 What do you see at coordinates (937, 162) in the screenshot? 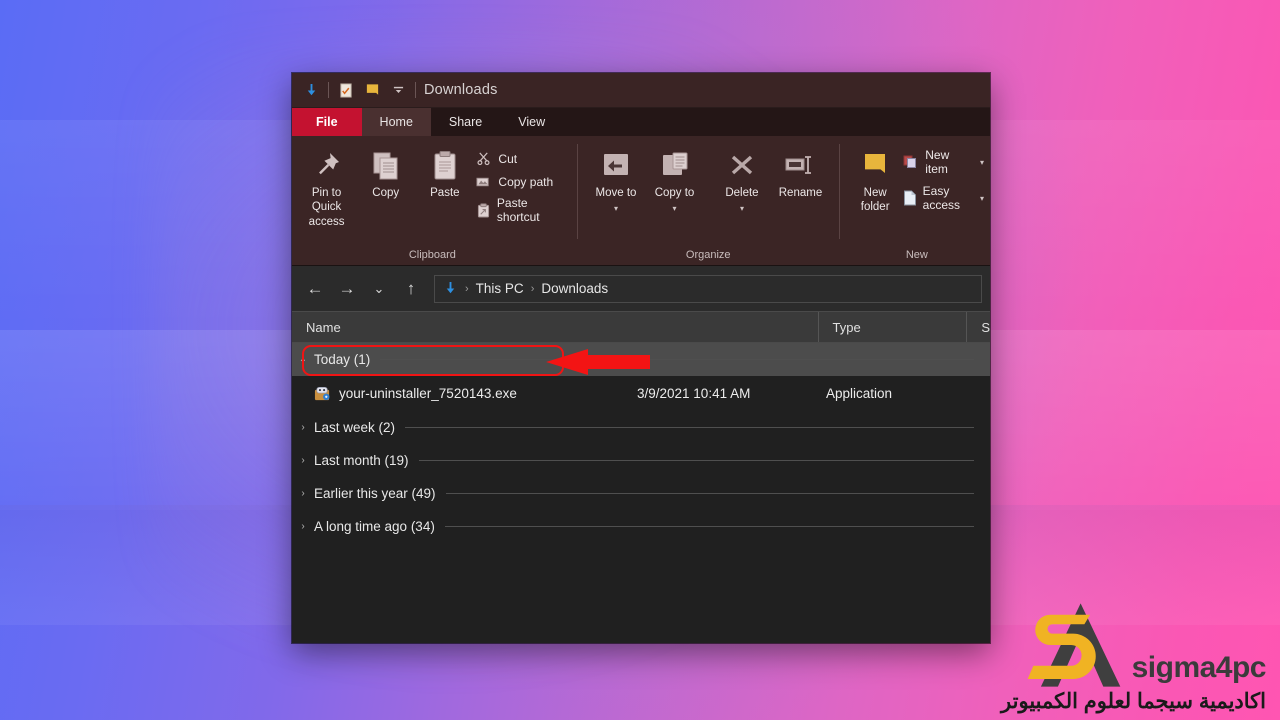
I see `new-item-label: New item` at bounding box center [937, 162].